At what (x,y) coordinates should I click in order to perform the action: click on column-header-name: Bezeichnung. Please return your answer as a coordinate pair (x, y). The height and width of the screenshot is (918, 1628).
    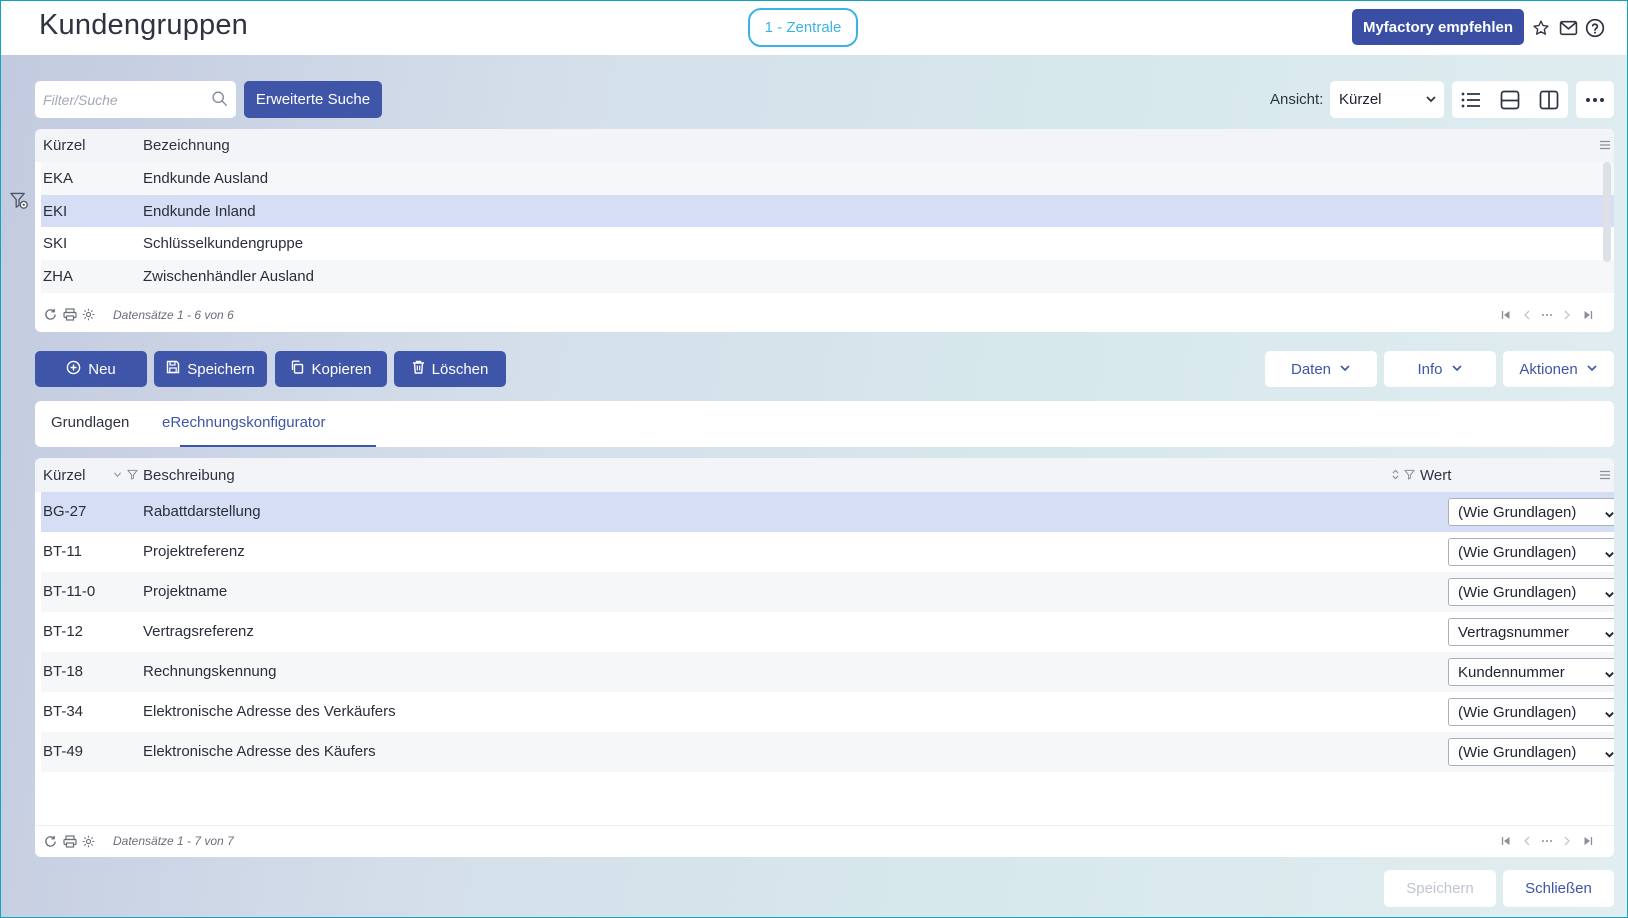
    Looking at the image, I should click on (186, 145).